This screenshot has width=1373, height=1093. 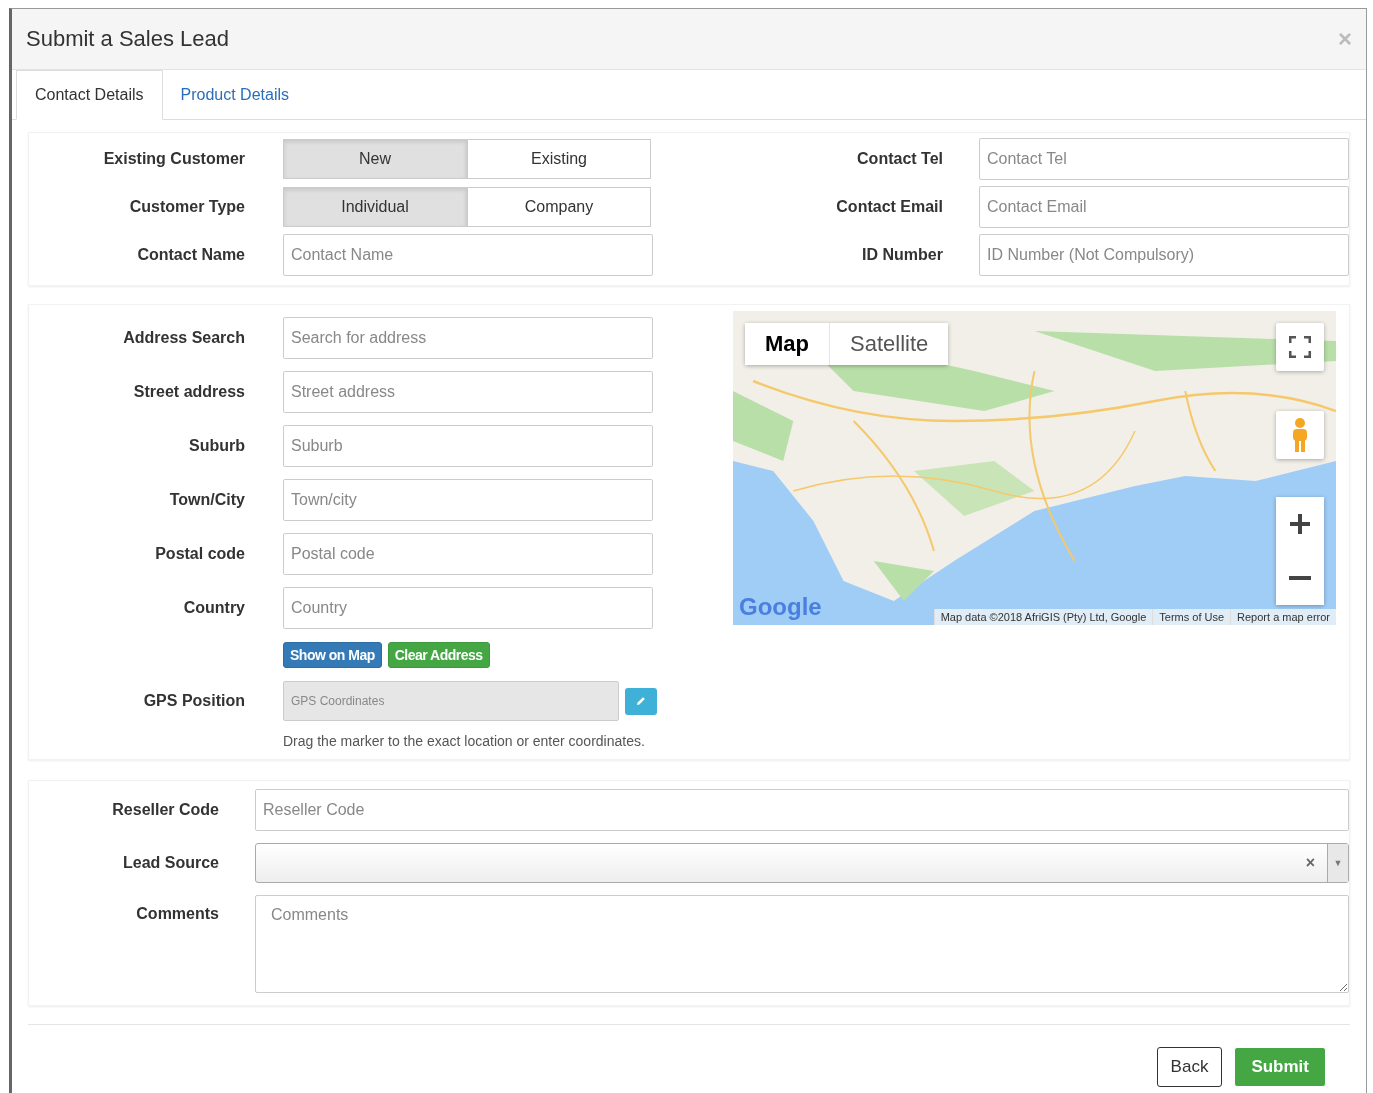 I want to click on field-label: Lead Source, so click(x=170, y=863).